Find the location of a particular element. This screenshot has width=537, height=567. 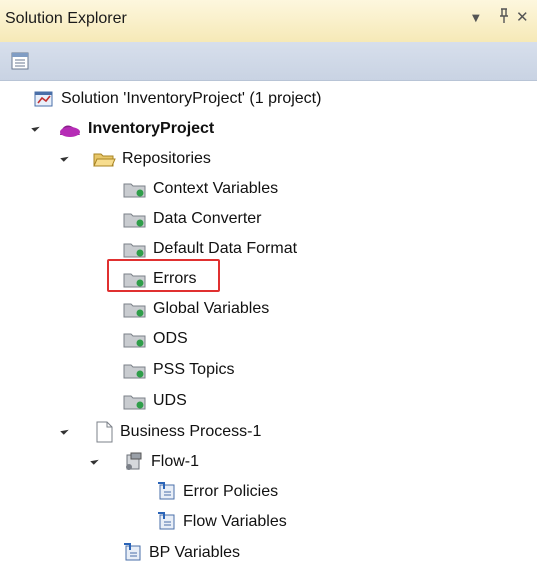

tree-item-pss-topics: PSS Topics is located at coordinates (179, 370).